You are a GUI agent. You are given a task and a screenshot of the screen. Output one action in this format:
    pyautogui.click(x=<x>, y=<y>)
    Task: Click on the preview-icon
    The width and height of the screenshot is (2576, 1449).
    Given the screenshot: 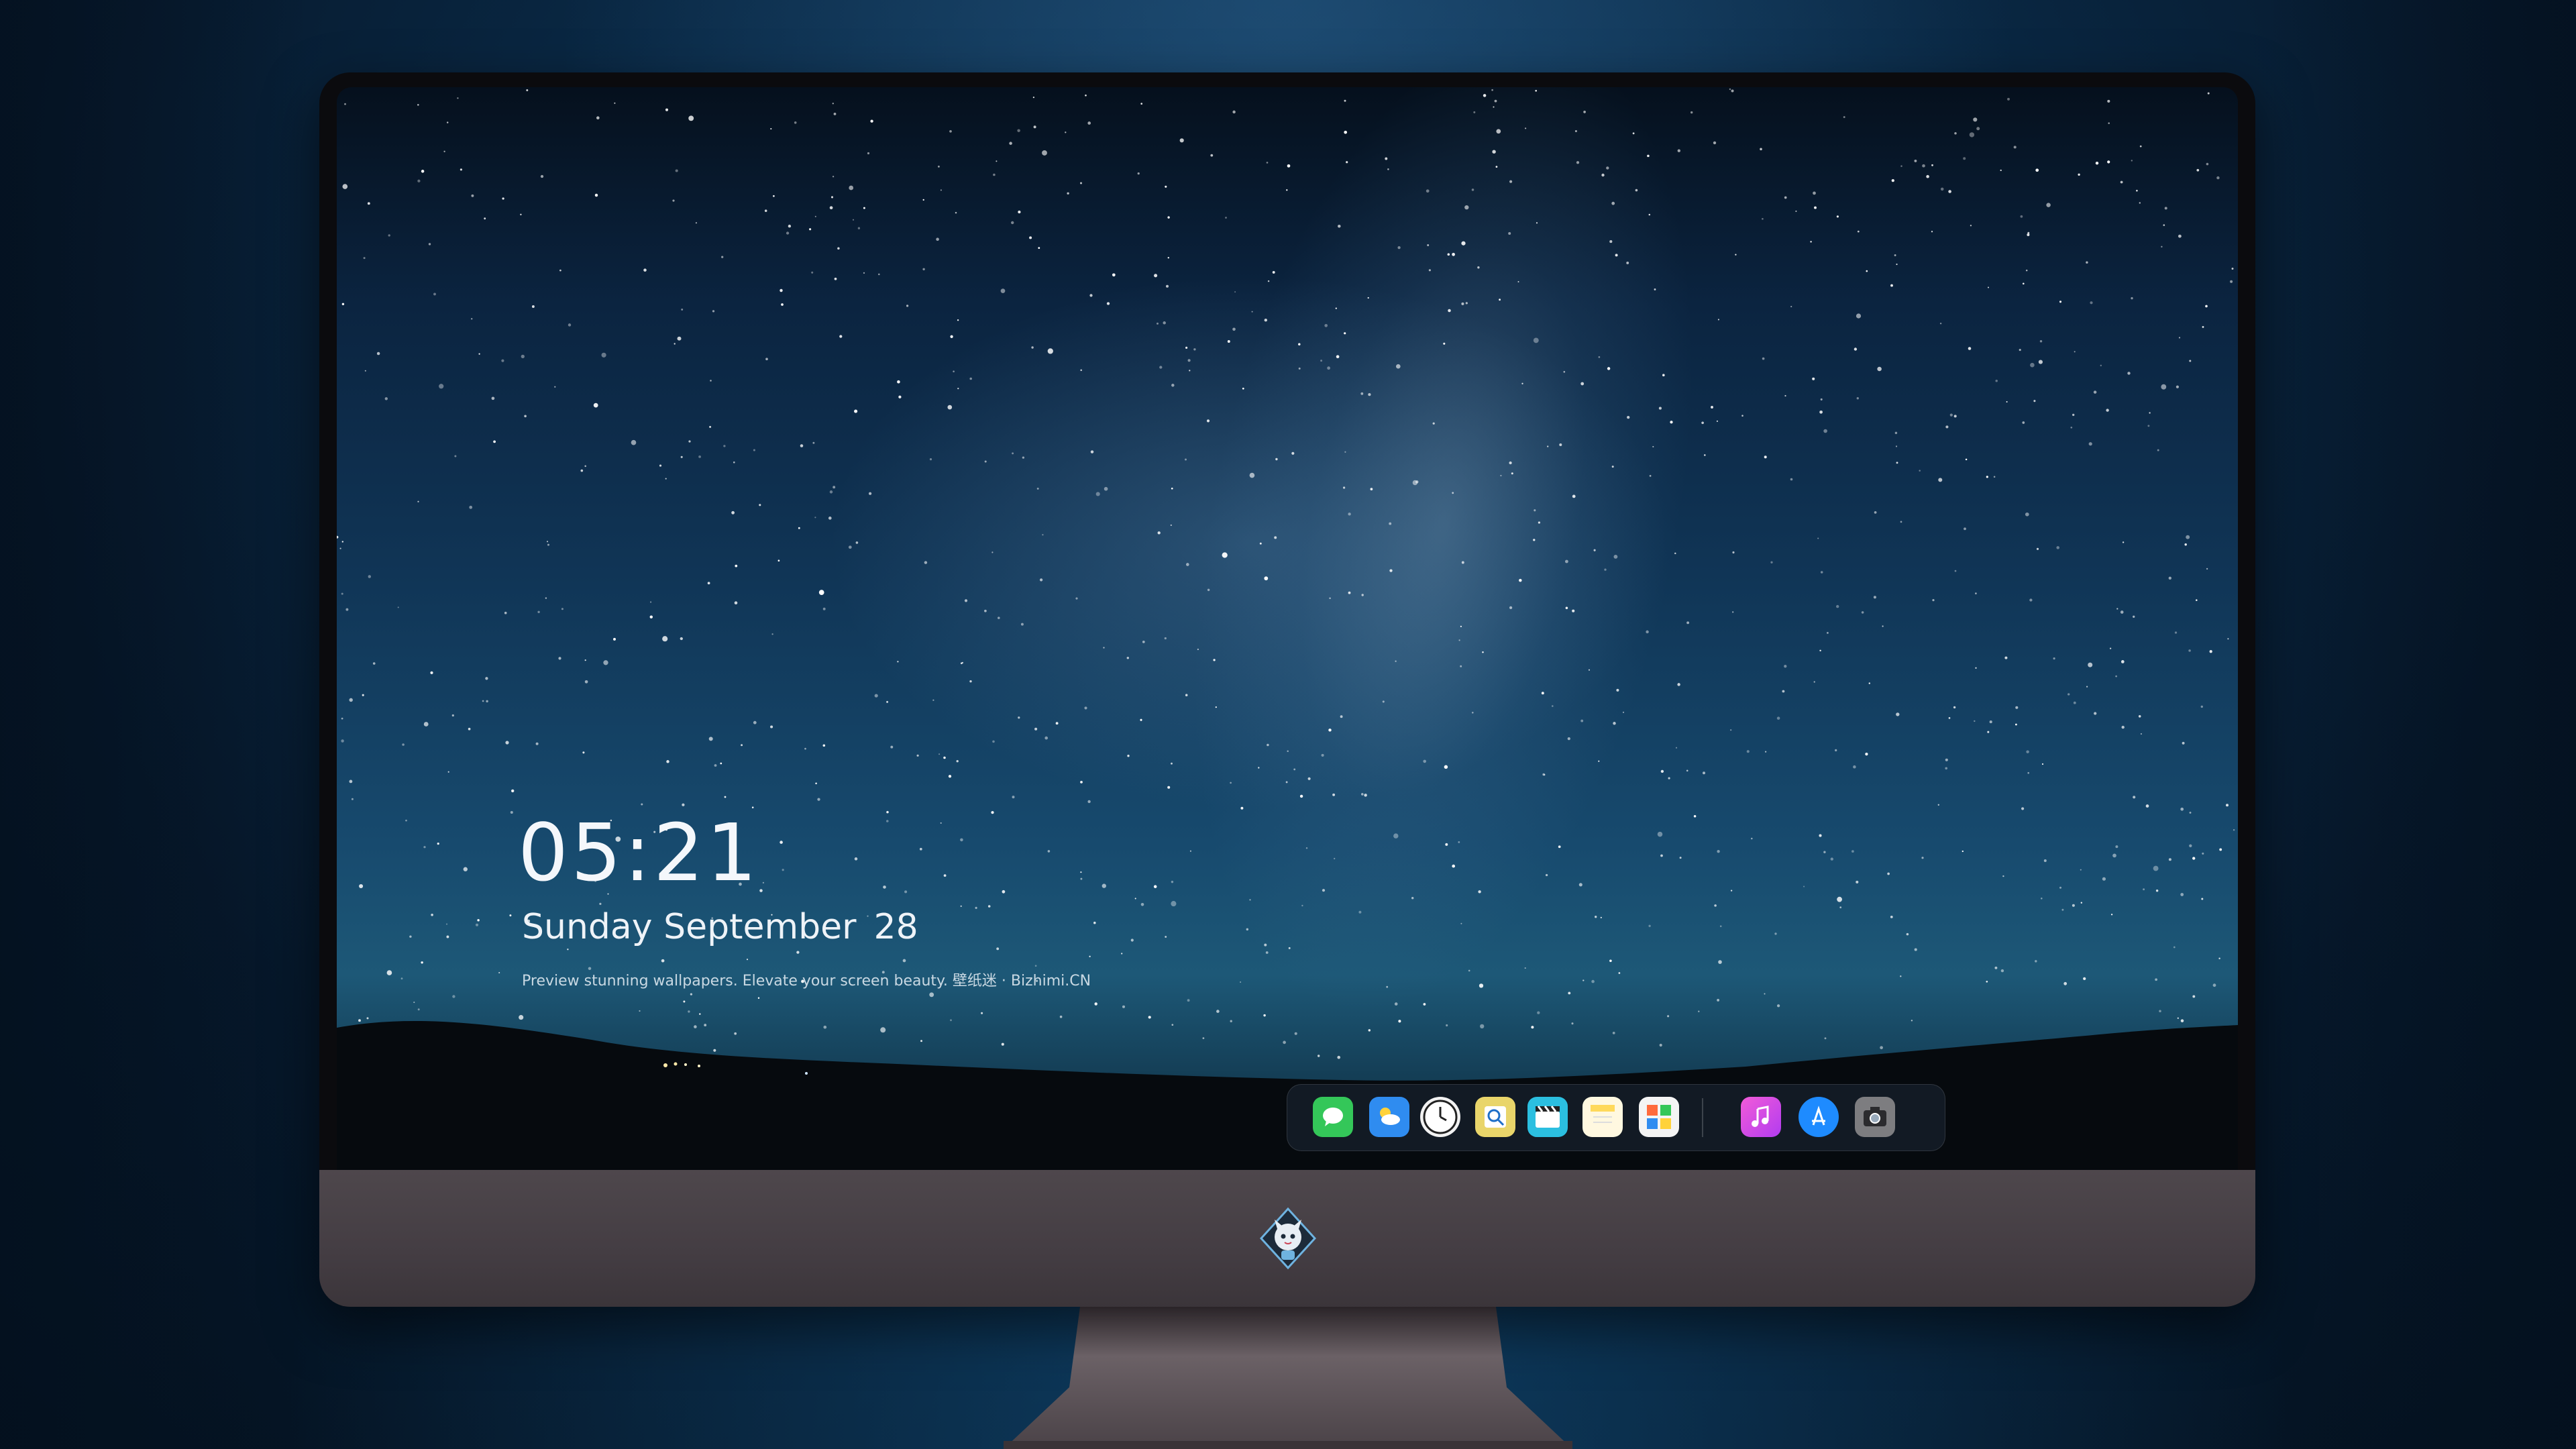 What is the action you would take?
    pyautogui.click(x=1495, y=1117)
    